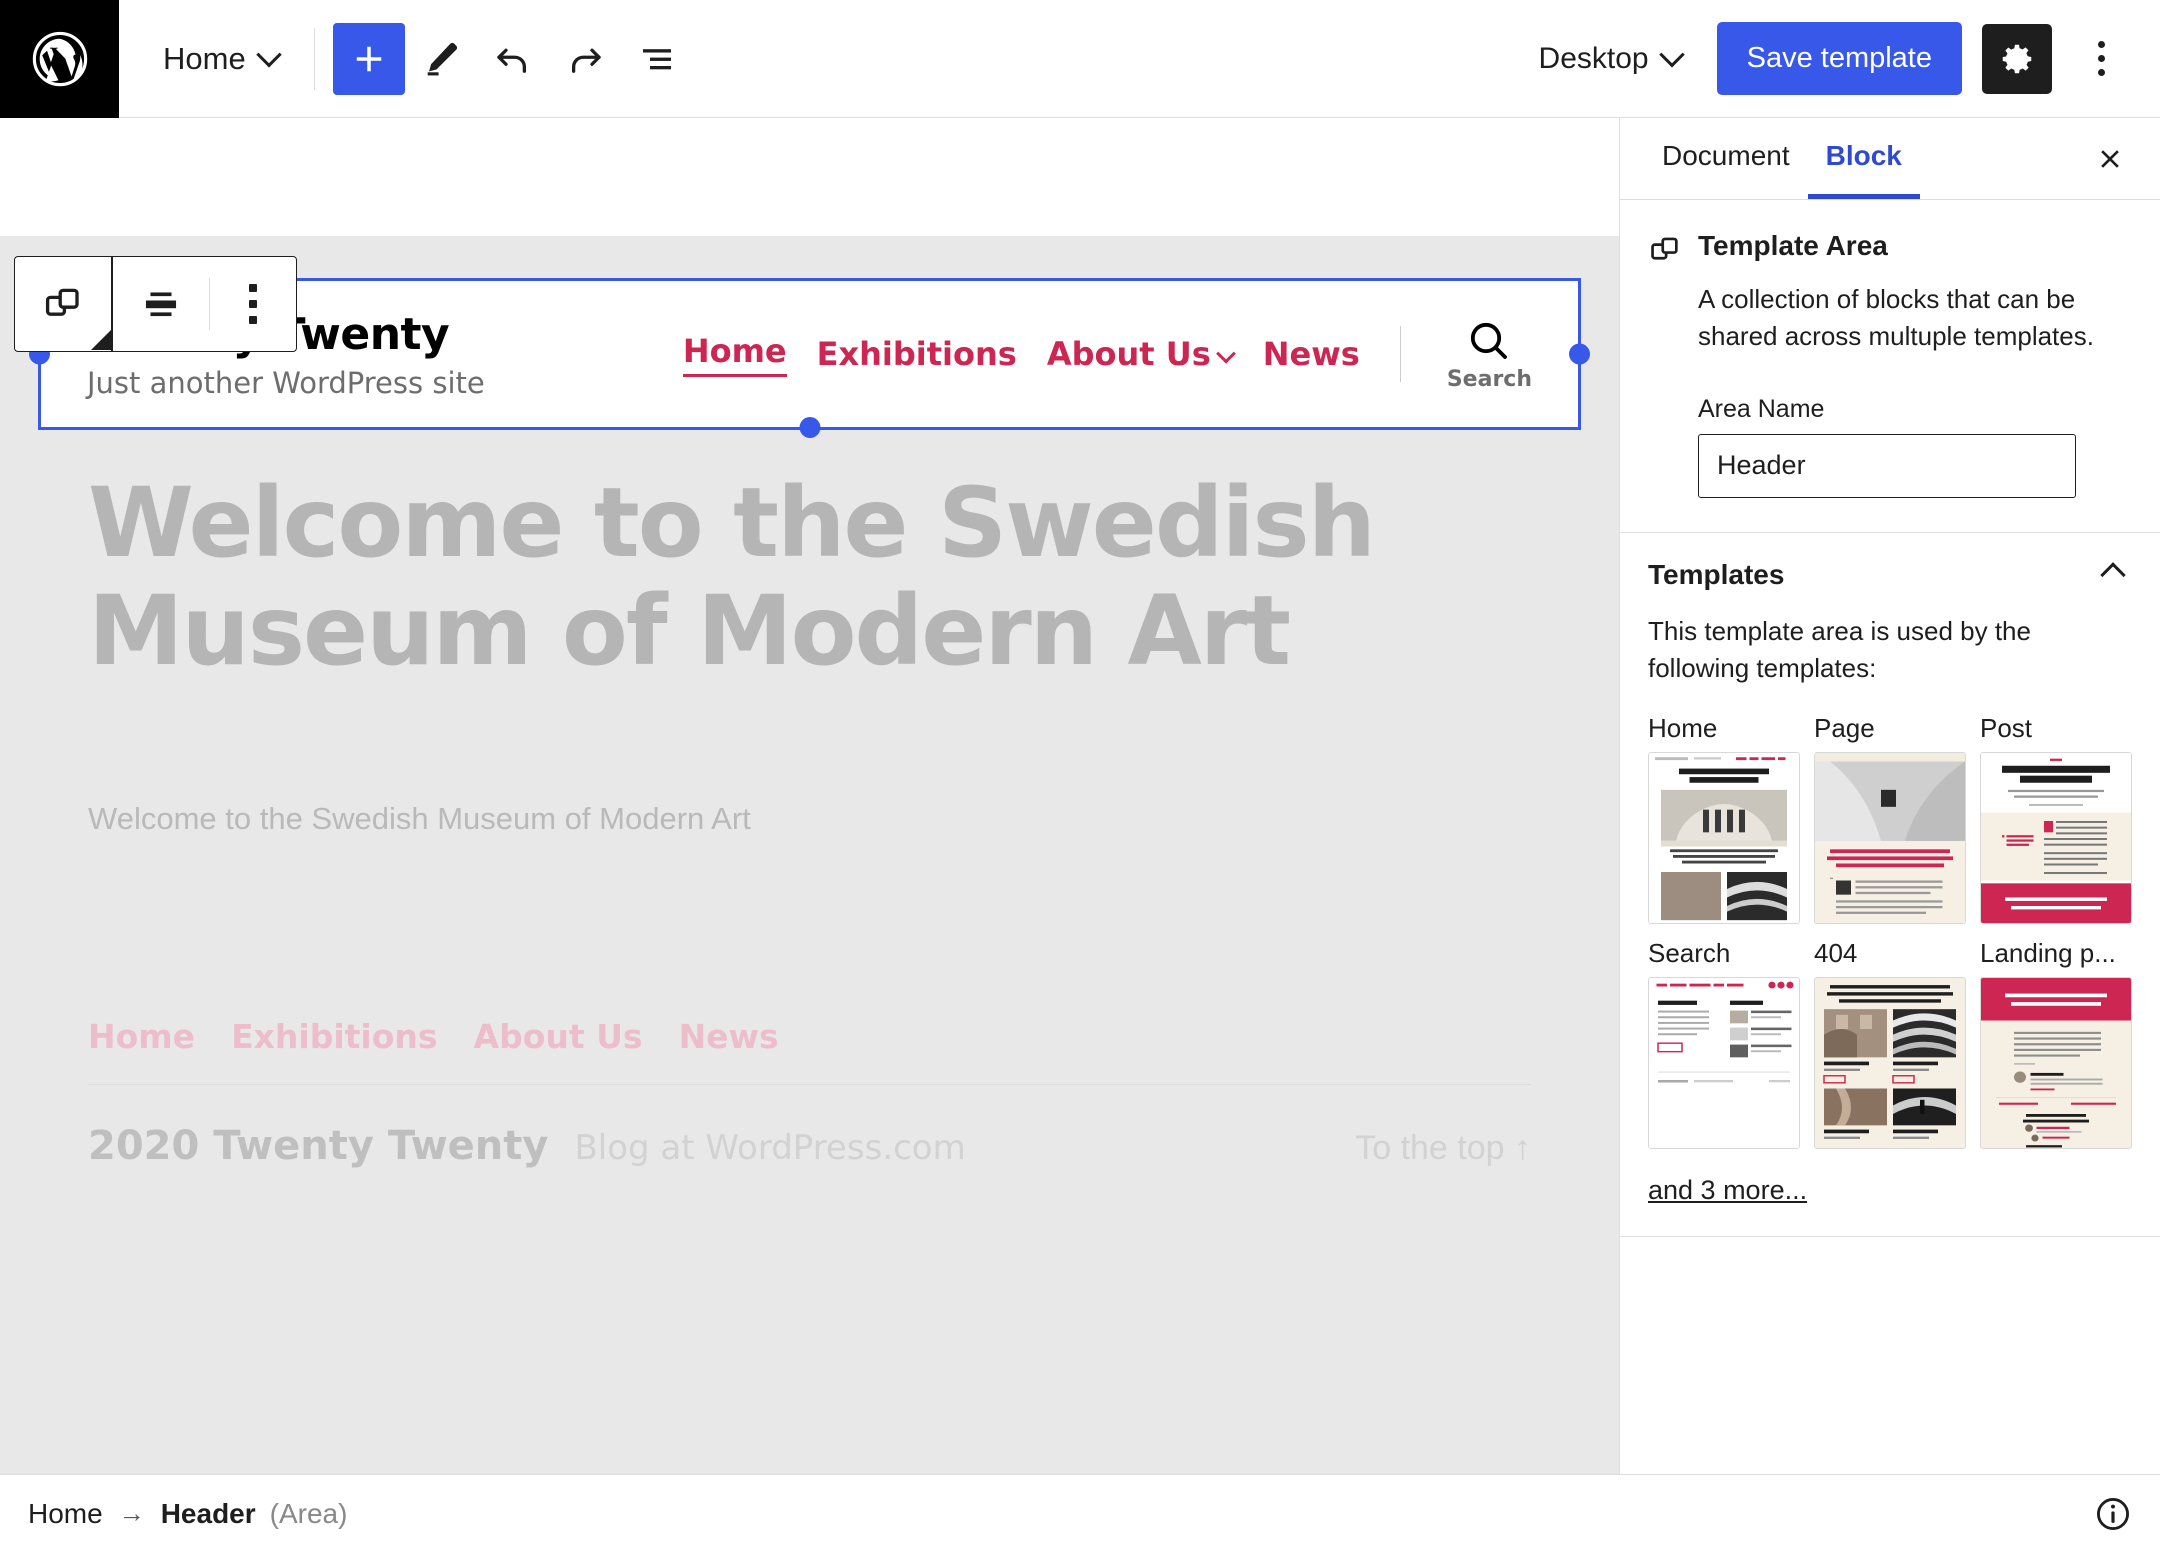 The height and width of the screenshot is (1552, 2160). Describe the element at coordinates (59, 59) in the screenshot. I see `wordpress-logo-icon` at that location.